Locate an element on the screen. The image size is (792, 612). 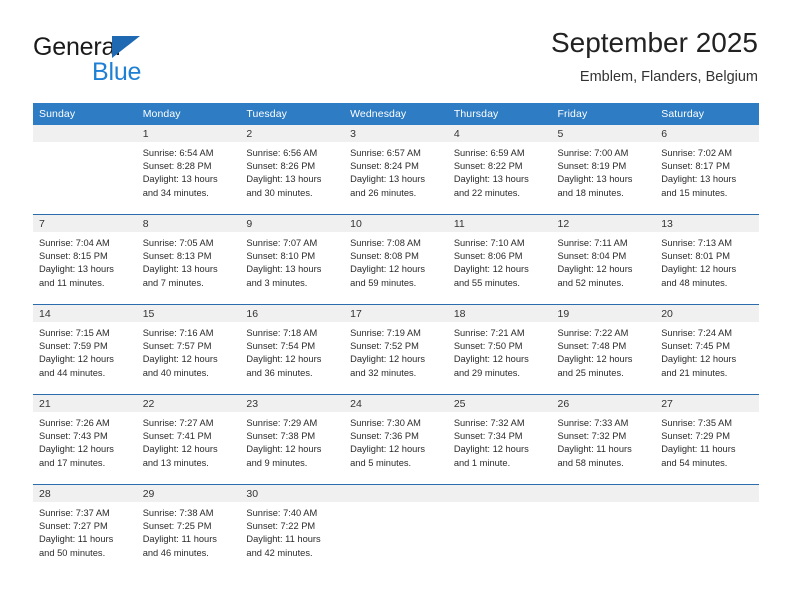
daylight-text-line2: and 11 minutes. is located at coordinates (72, 282).